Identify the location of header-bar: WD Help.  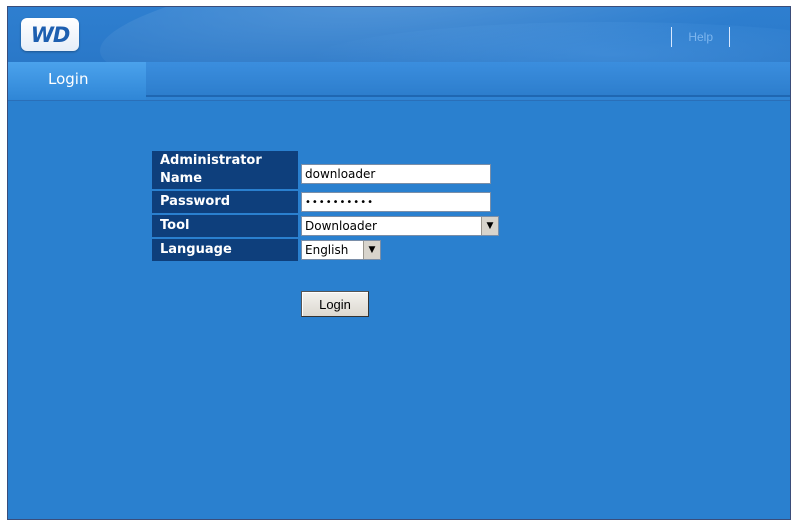
(399, 34).